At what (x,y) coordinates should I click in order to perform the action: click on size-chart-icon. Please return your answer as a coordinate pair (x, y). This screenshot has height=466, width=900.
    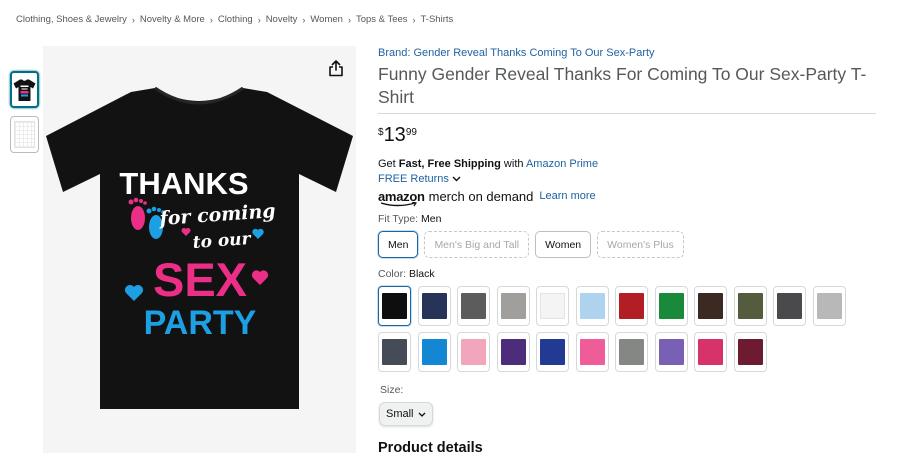
    Looking at the image, I should click on (24, 134).